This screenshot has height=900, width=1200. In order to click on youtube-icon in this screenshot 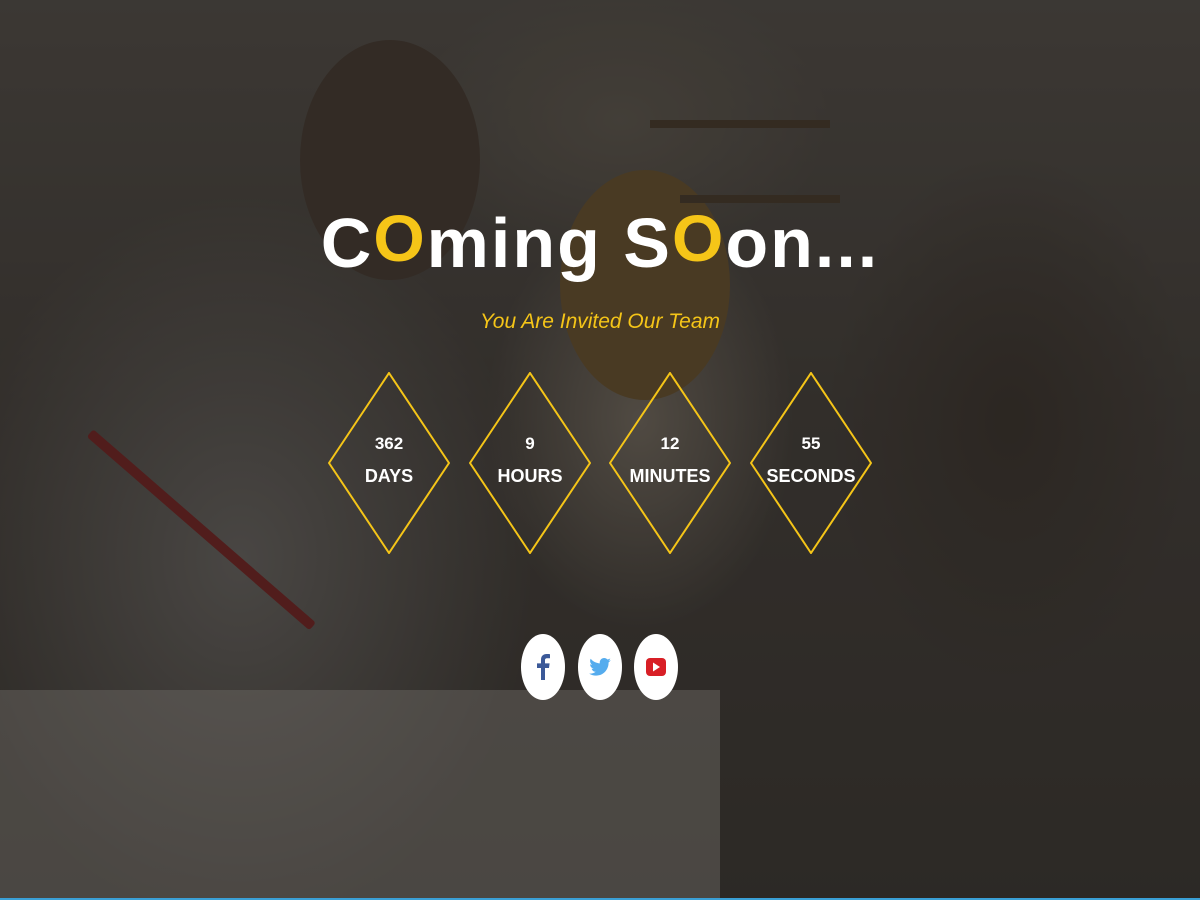, I will do `click(656, 667)`.